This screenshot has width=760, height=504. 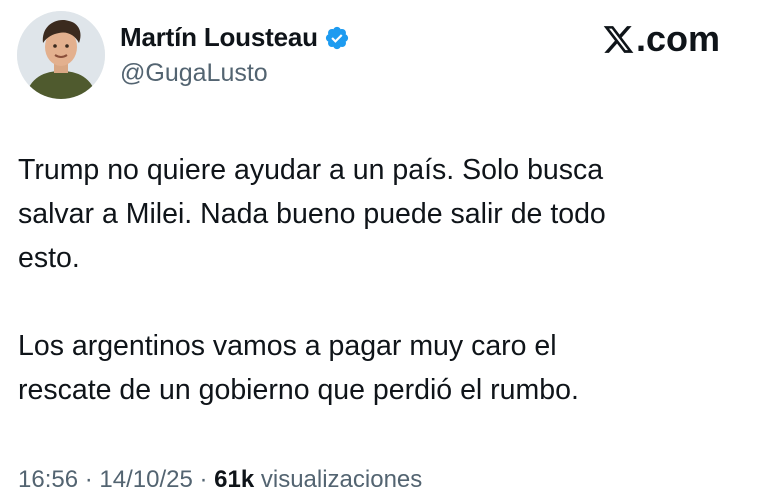 What do you see at coordinates (219, 37) in the screenshot?
I see `display-name: Martín Lousteau` at bounding box center [219, 37].